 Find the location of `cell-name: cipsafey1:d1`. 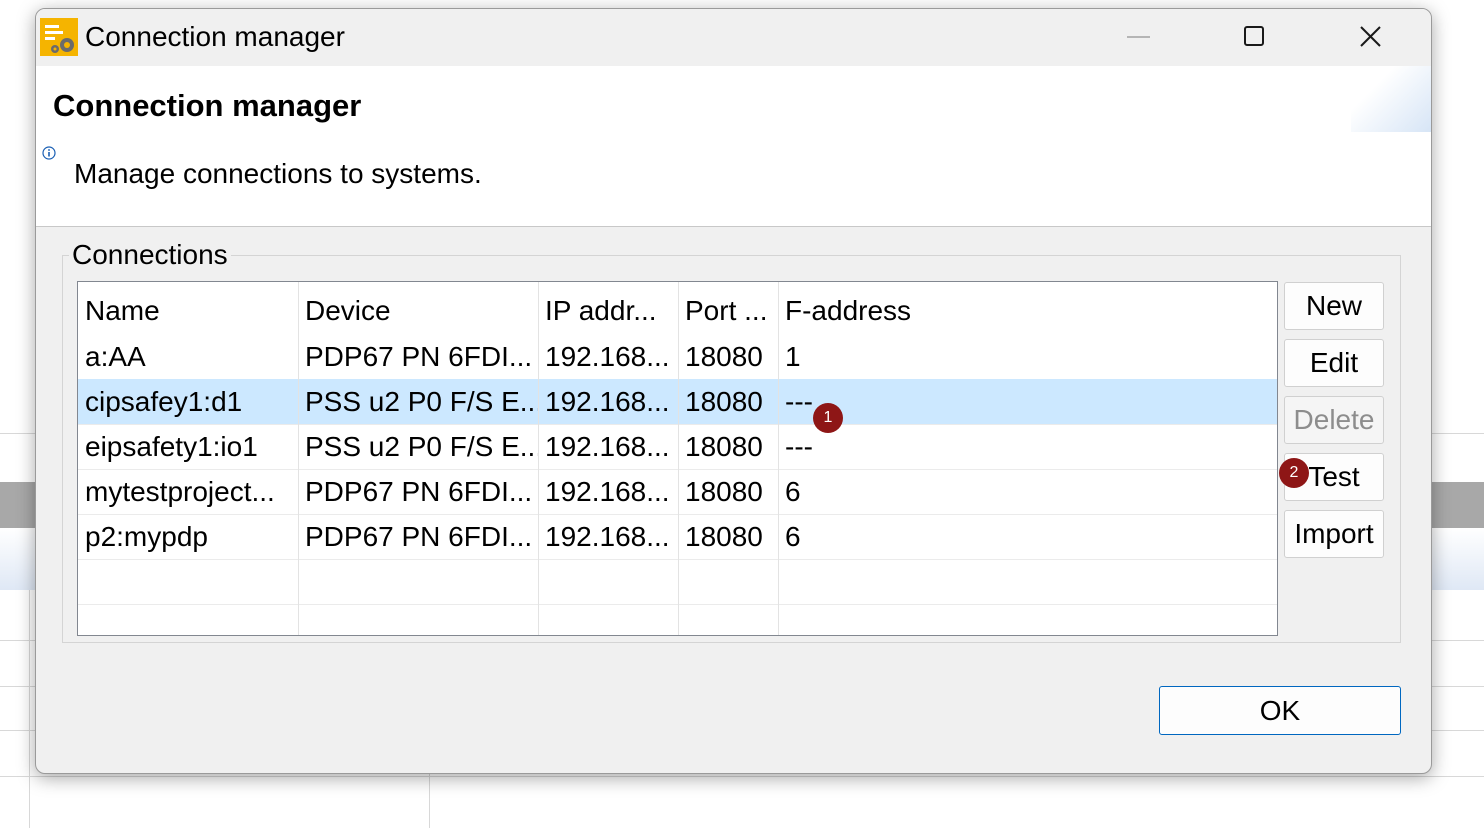

cell-name: cipsafey1:d1 is located at coordinates (164, 401).